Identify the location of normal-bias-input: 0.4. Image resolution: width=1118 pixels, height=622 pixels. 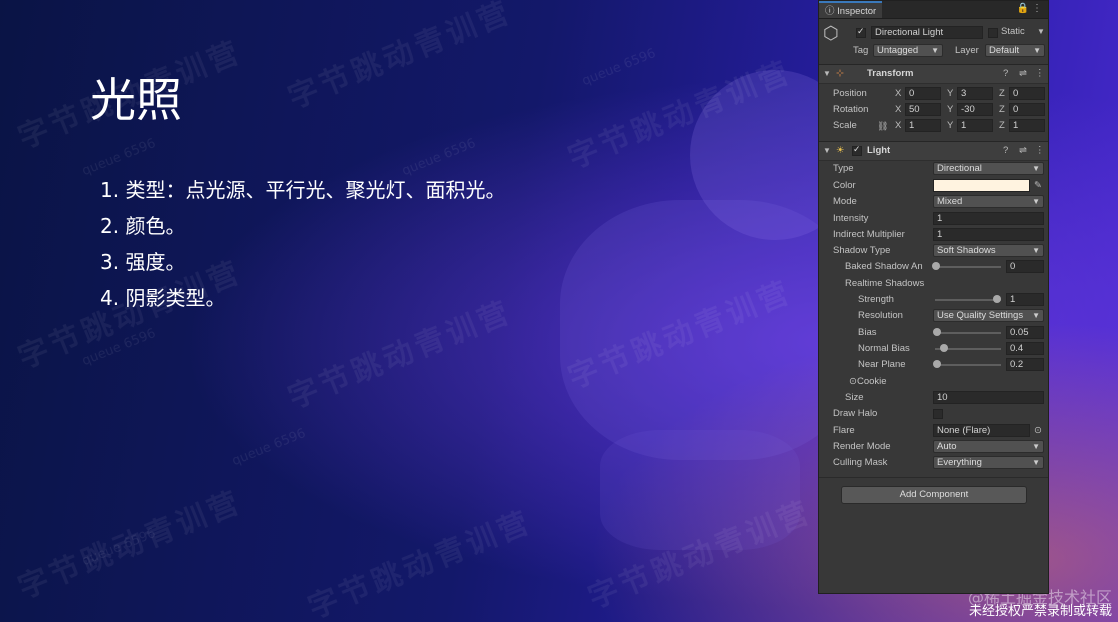
(1025, 348).